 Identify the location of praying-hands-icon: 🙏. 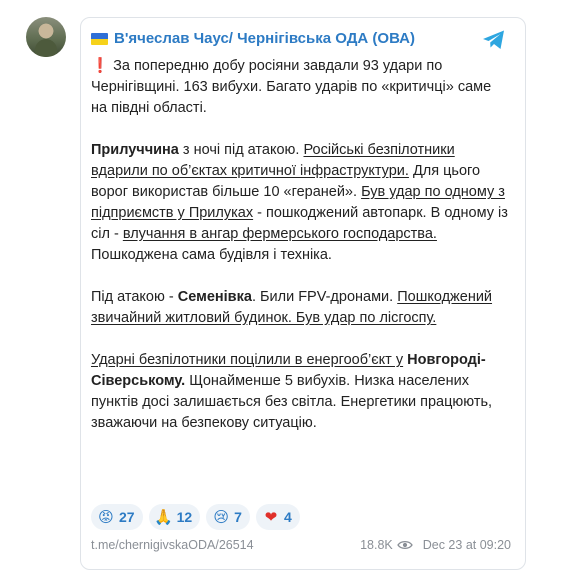
(163, 517).